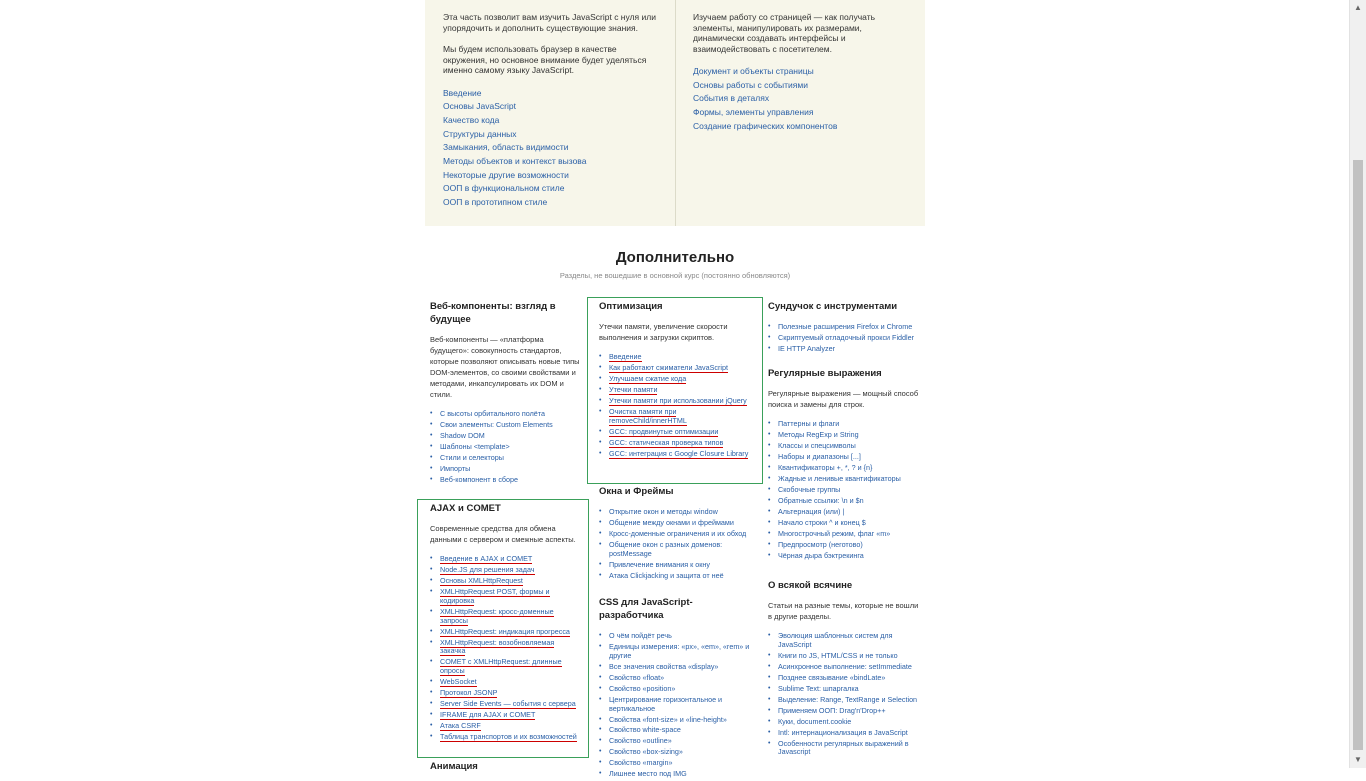 The width and height of the screenshot is (1366, 781). What do you see at coordinates (1358, 8) in the screenshot?
I see `scroll-up-arrow-icon: ▲` at bounding box center [1358, 8].